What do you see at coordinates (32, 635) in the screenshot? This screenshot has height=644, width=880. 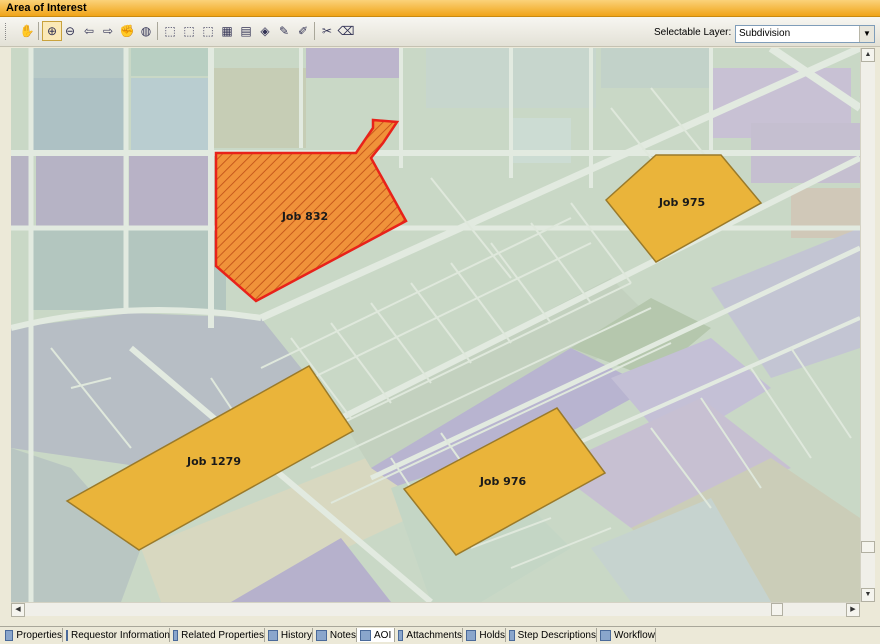 I see `tab-properties: Properties` at bounding box center [32, 635].